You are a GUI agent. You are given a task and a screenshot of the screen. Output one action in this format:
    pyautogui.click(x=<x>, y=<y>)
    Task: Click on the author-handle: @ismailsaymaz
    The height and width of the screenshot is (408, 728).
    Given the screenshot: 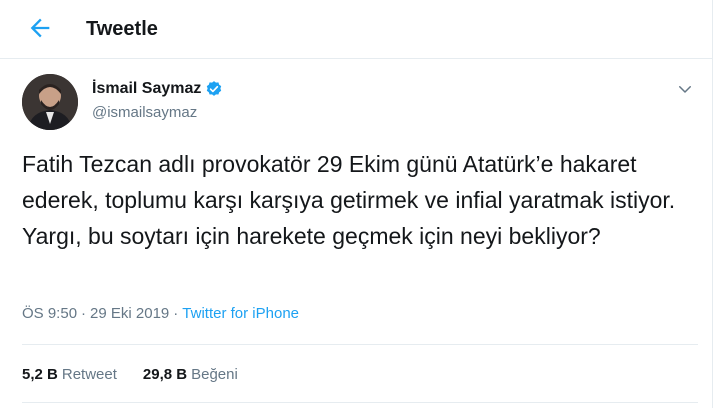 What is the action you would take?
    pyautogui.click(x=144, y=112)
    